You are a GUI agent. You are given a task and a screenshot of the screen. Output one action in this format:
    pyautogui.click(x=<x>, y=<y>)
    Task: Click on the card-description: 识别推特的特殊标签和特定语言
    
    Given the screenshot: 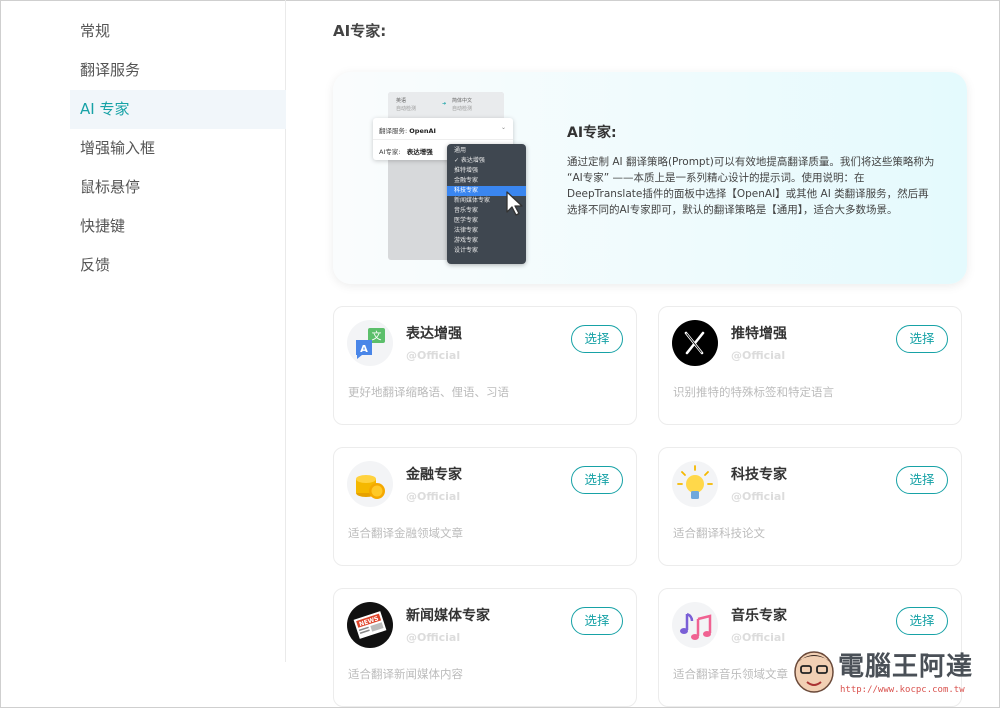 What is the action you would take?
    pyautogui.click(x=753, y=392)
    